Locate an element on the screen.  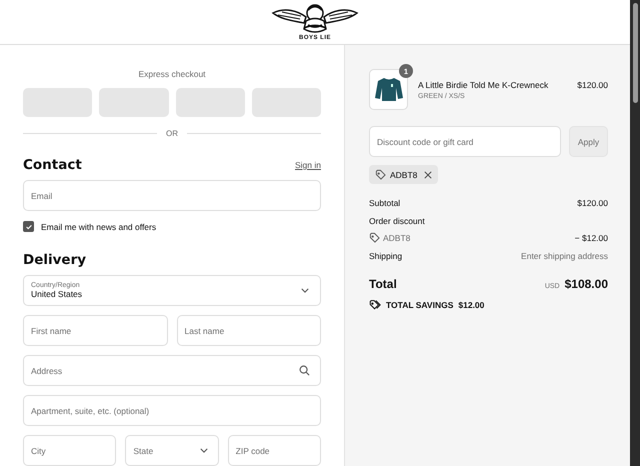
select-value: United States is located at coordinates (57, 294).